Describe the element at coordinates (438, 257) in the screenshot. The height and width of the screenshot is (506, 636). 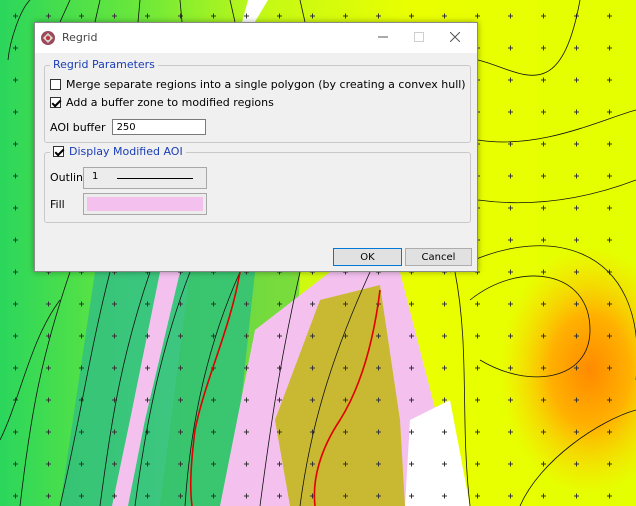
I see `cancel-button: Cancel` at that location.